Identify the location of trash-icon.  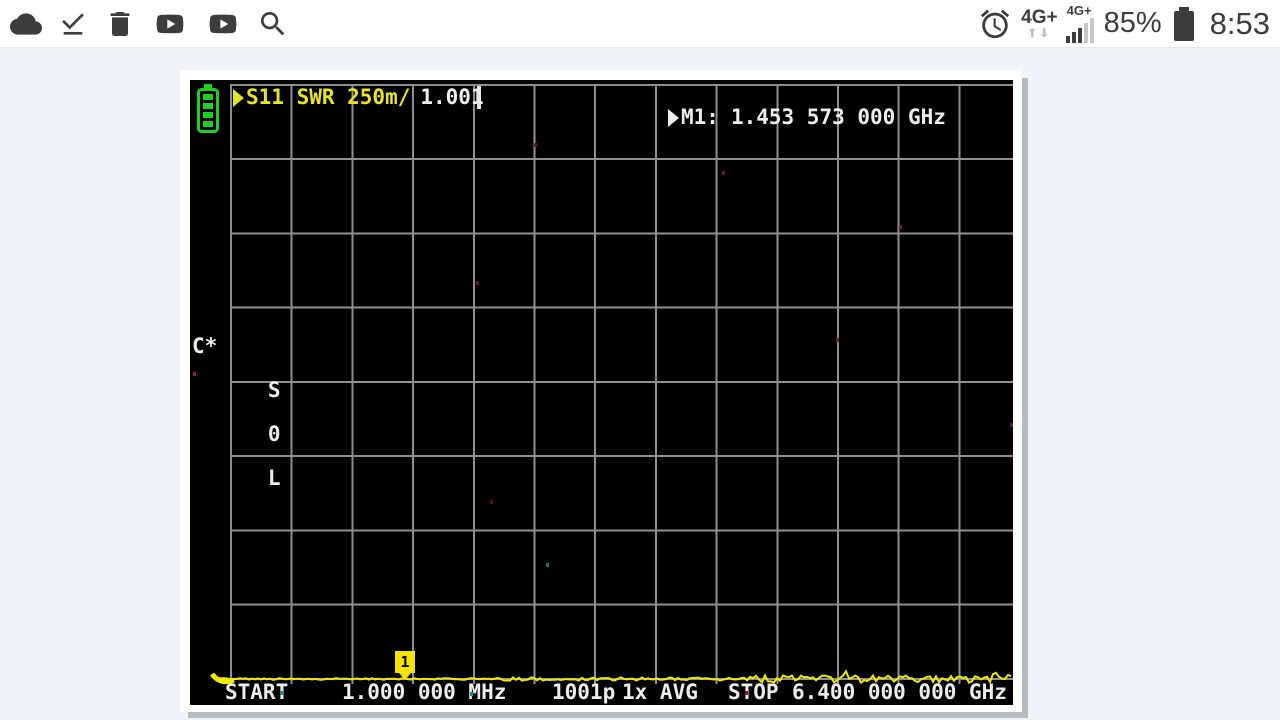
(120, 24).